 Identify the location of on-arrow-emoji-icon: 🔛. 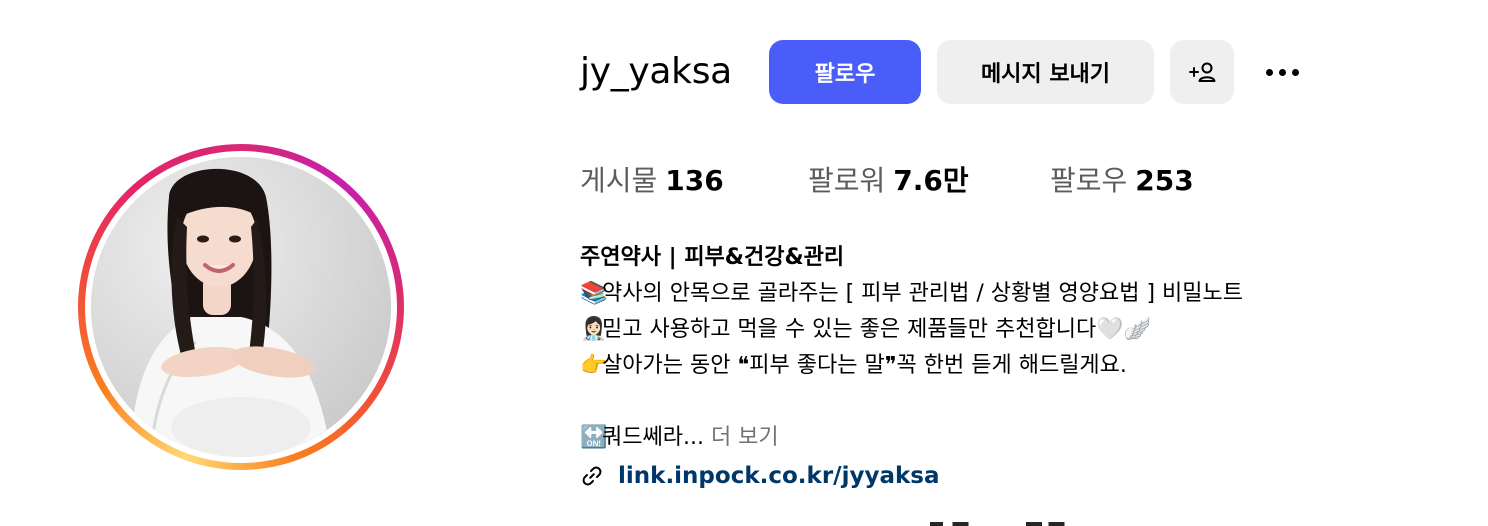
(594, 437).